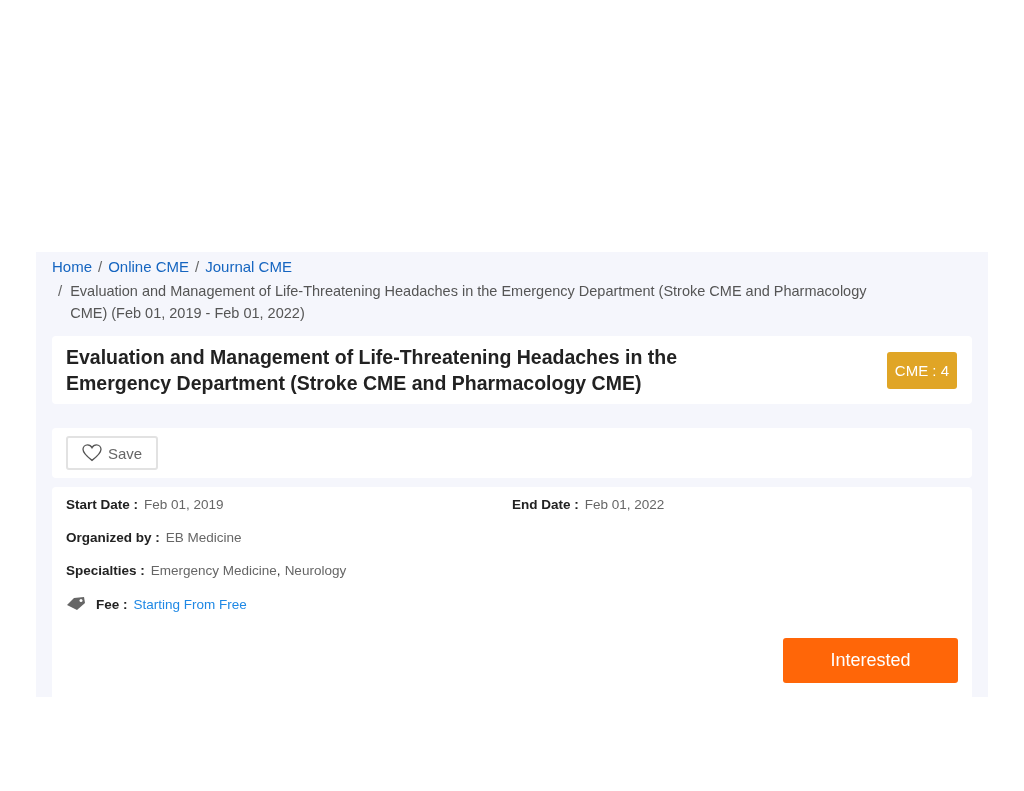 The width and height of the screenshot is (1024, 791). What do you see at coordinates (105, 570) in the screenshot?
I see `specialties-label: Specialties :` at bounding box center [105, 570].